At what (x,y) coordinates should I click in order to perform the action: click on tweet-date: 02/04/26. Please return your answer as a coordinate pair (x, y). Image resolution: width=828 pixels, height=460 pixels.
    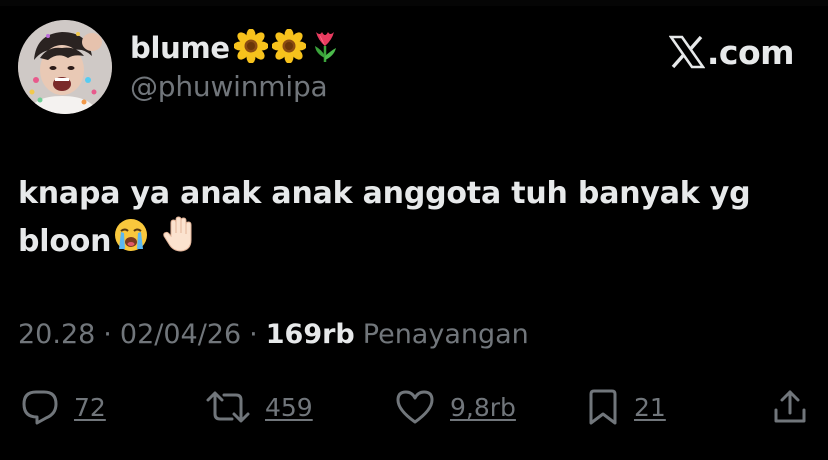
    Looking at the image, I should click on (180, 334).